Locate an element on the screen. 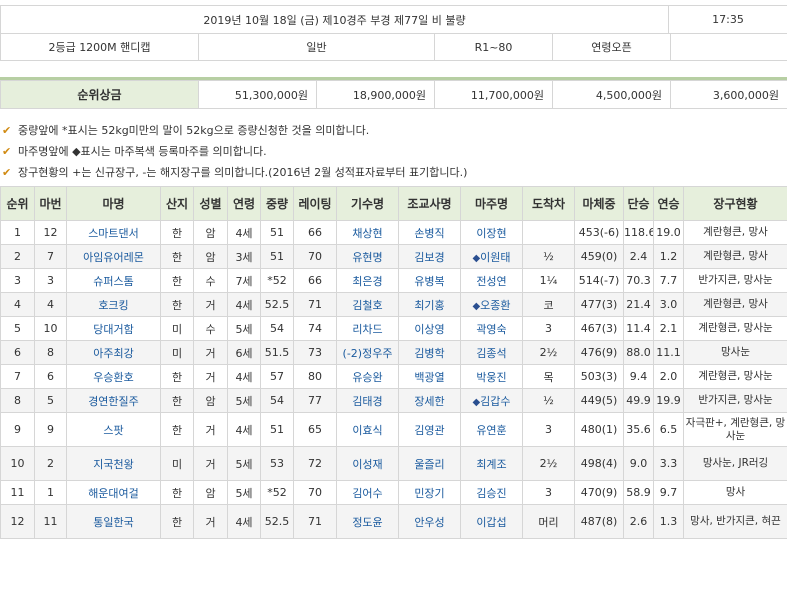 The image size is (787, 591). owner-link: 박웅진 is located at coordinates (491, 376).